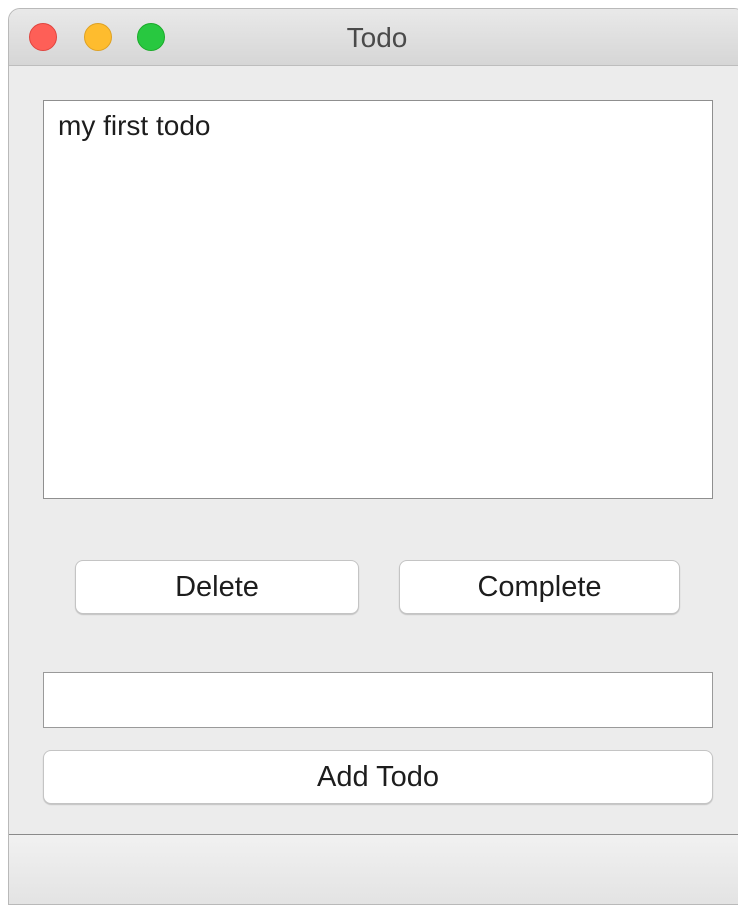 This screenshot has width=738, height=905. Describe the element at coordinates (217, 587) in the screenshot. I see `delete-button: Delete` at that location.